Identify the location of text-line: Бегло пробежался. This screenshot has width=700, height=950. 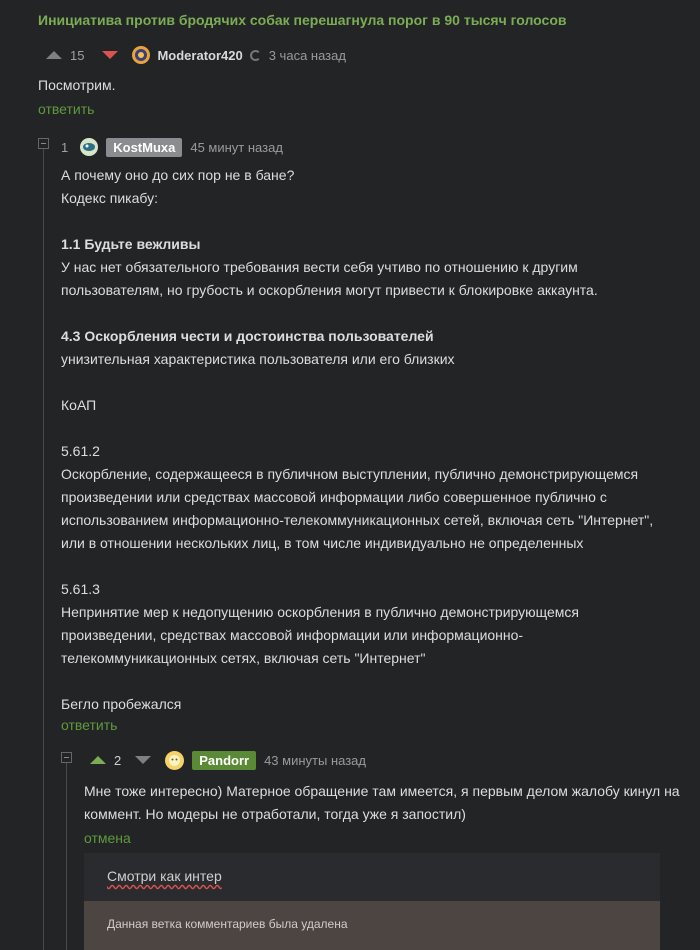
(121, 704).